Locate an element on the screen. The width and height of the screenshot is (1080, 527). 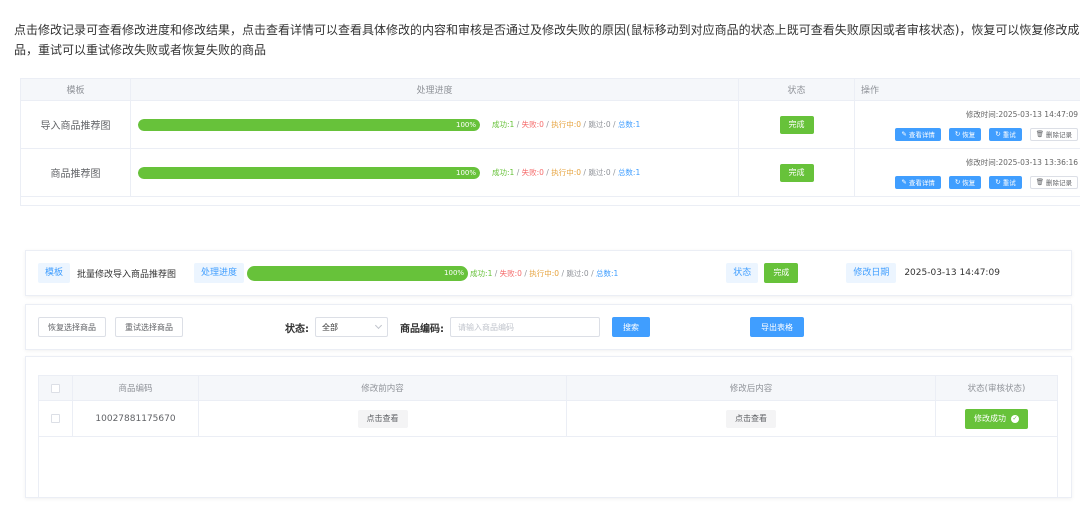
header-after: 修改后内容 is located at coordinates (751, 388).